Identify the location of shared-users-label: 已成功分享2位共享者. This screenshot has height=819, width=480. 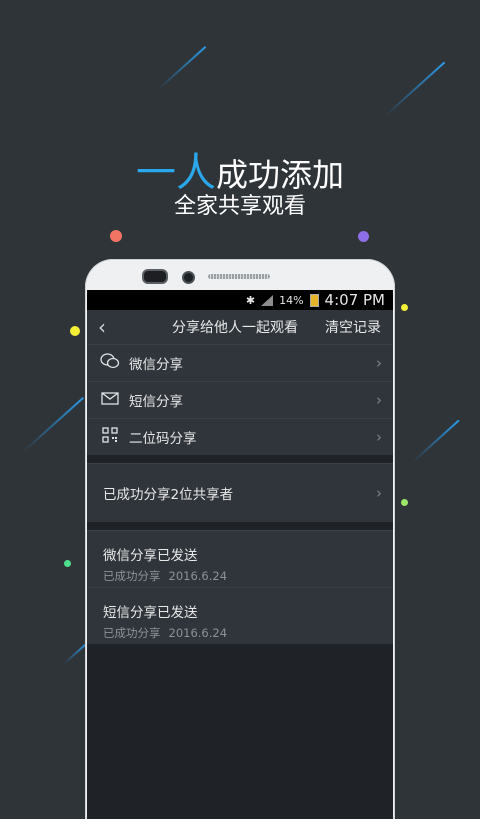
(168, 495).